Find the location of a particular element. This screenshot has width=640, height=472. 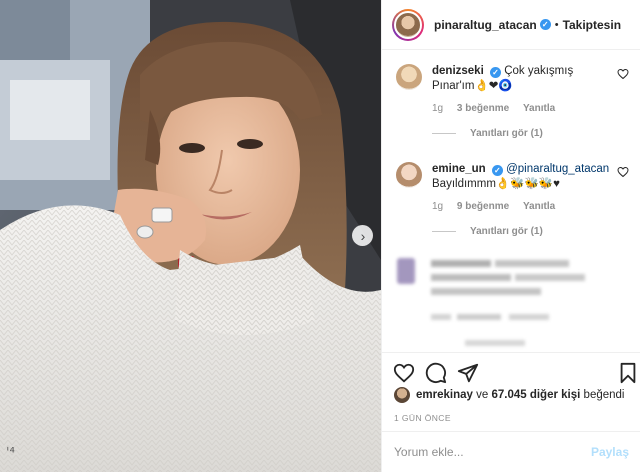

carousel-next-button: › is located at coordinates (362, 235).